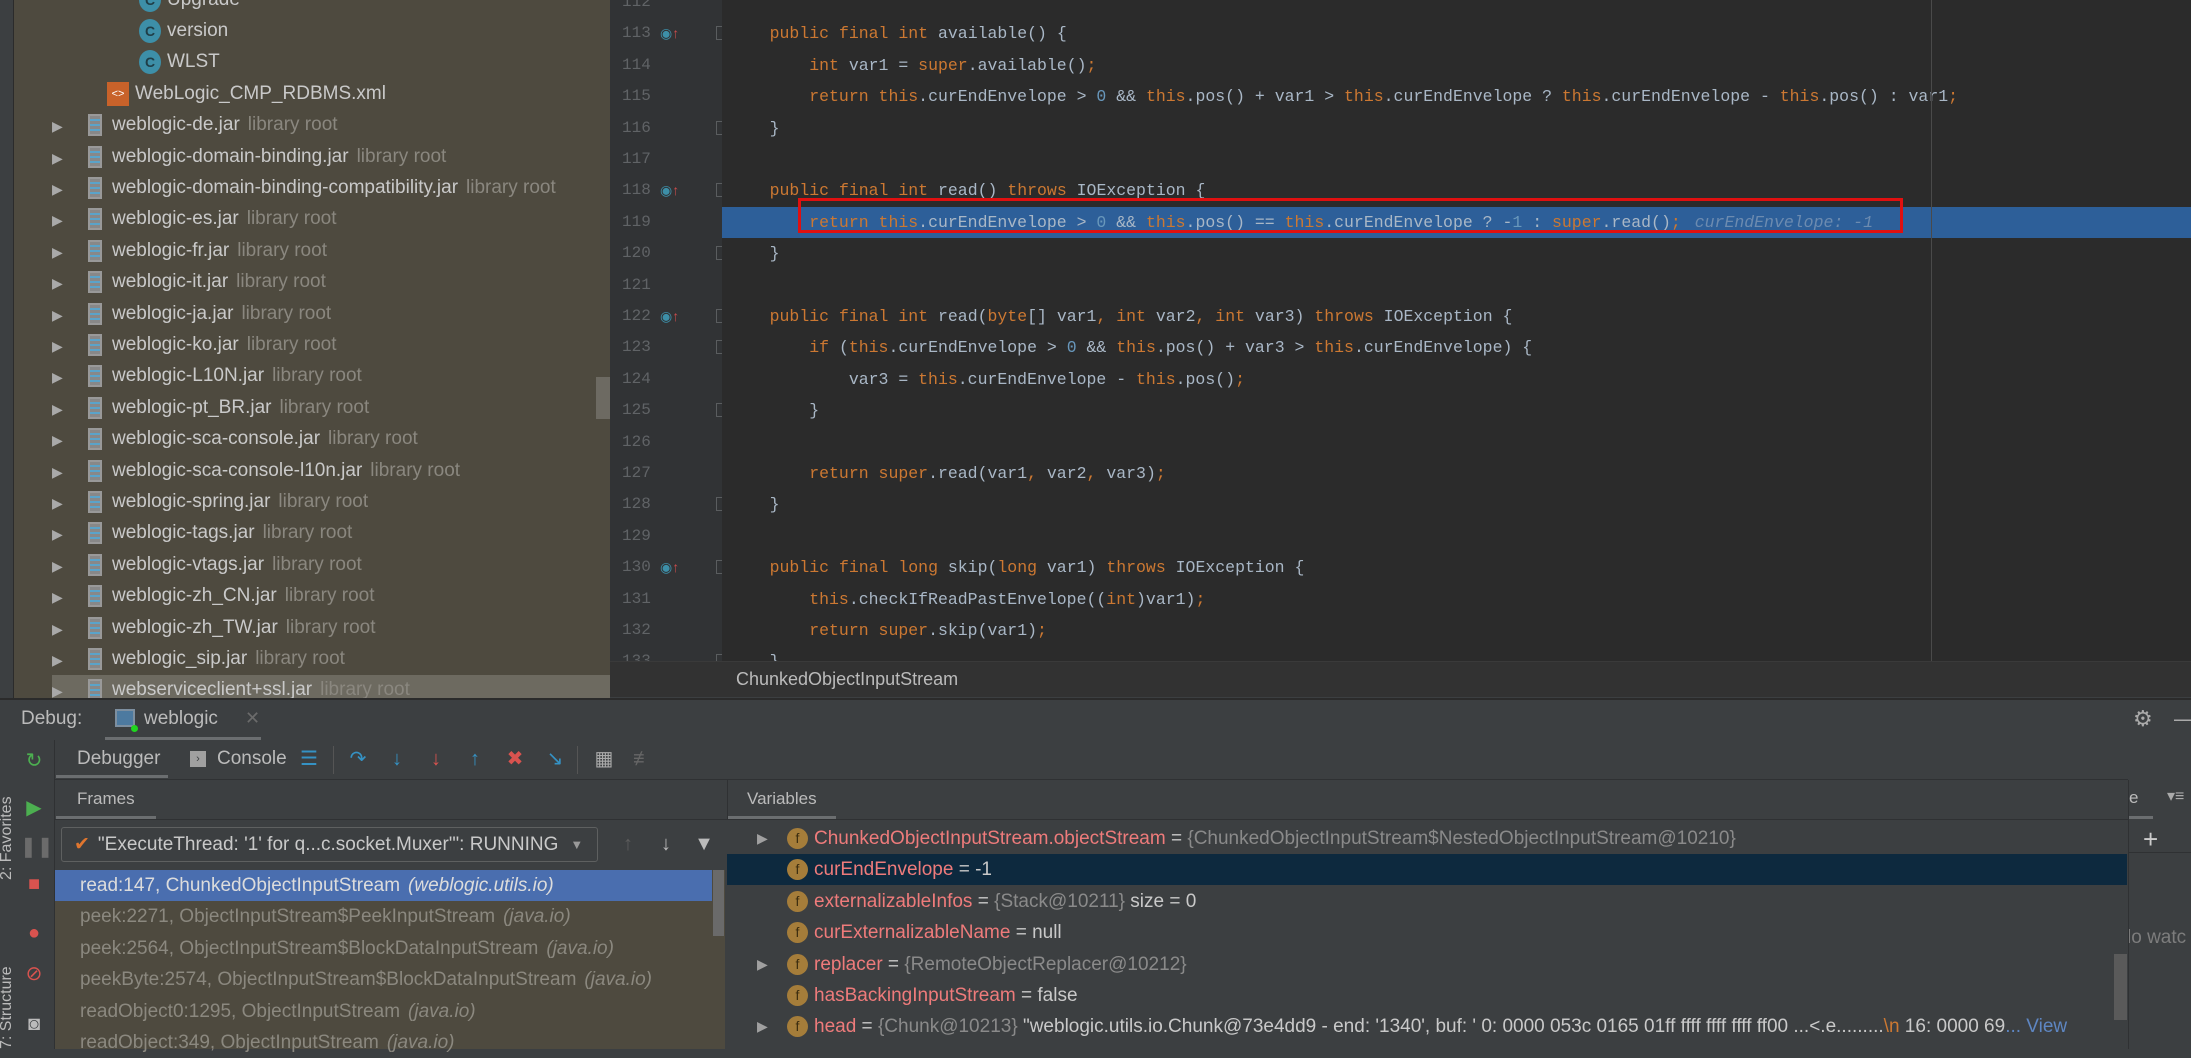  I want to click on close-tab-icon: ✕, so click(252, 718).